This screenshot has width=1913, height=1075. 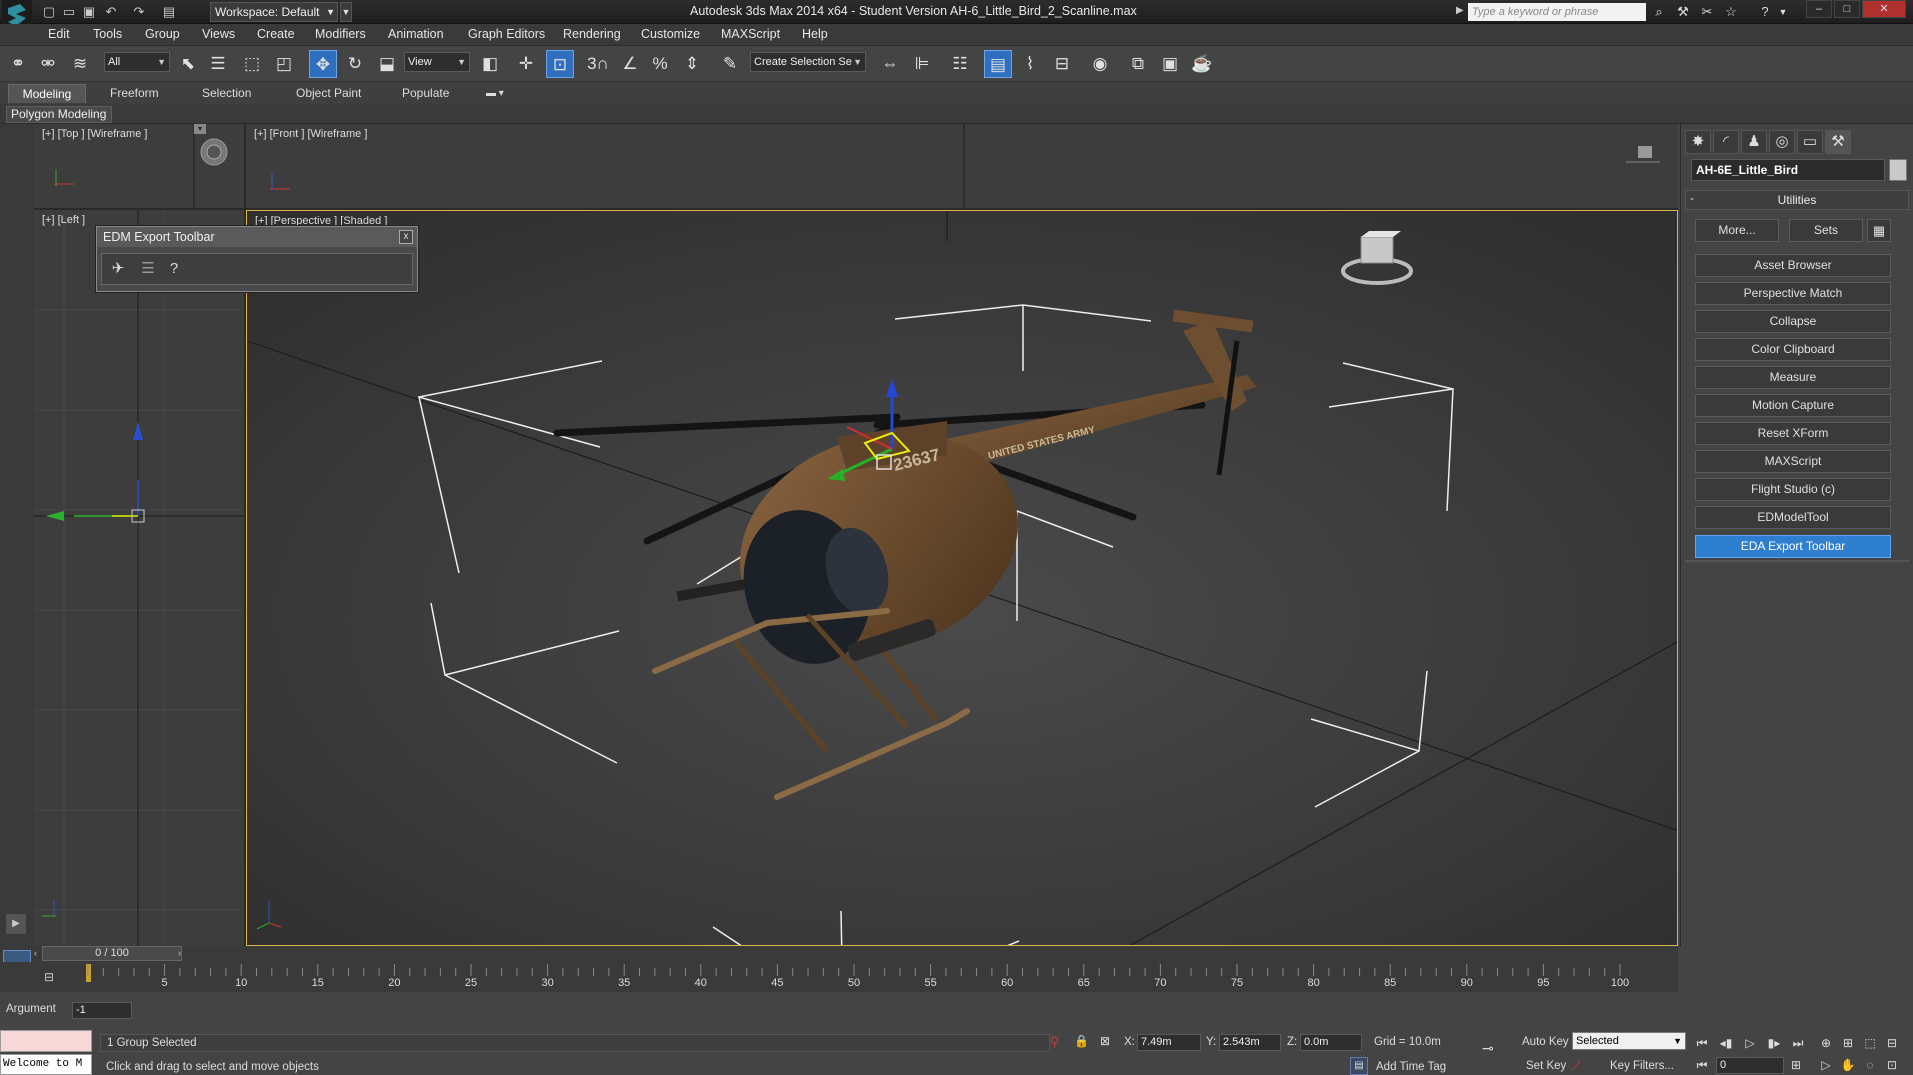 I want to click on maxscript-listener-input, so click(x=46, y=1041).